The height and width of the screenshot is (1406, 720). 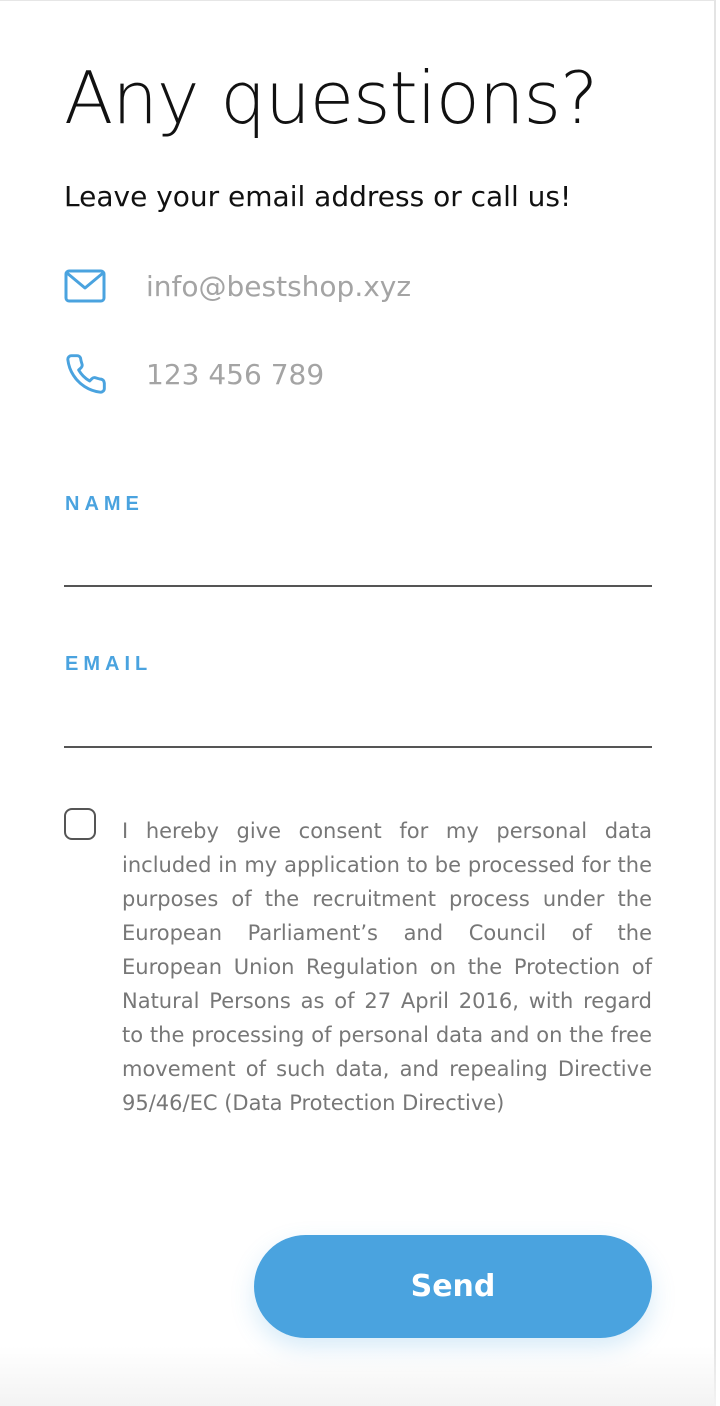 I want to click on phone-icon, so click(x=88, y=374).